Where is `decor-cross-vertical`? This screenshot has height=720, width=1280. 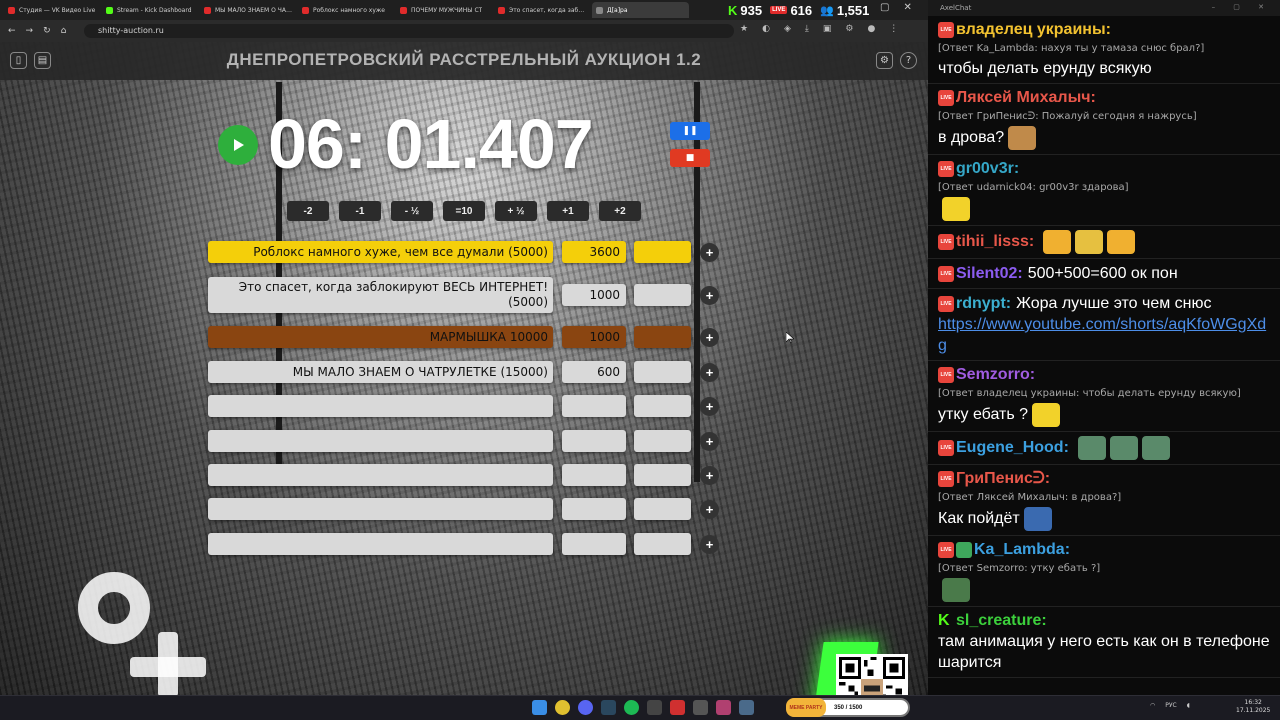
decor-cross-vertical is located at coordinates (168, 663).